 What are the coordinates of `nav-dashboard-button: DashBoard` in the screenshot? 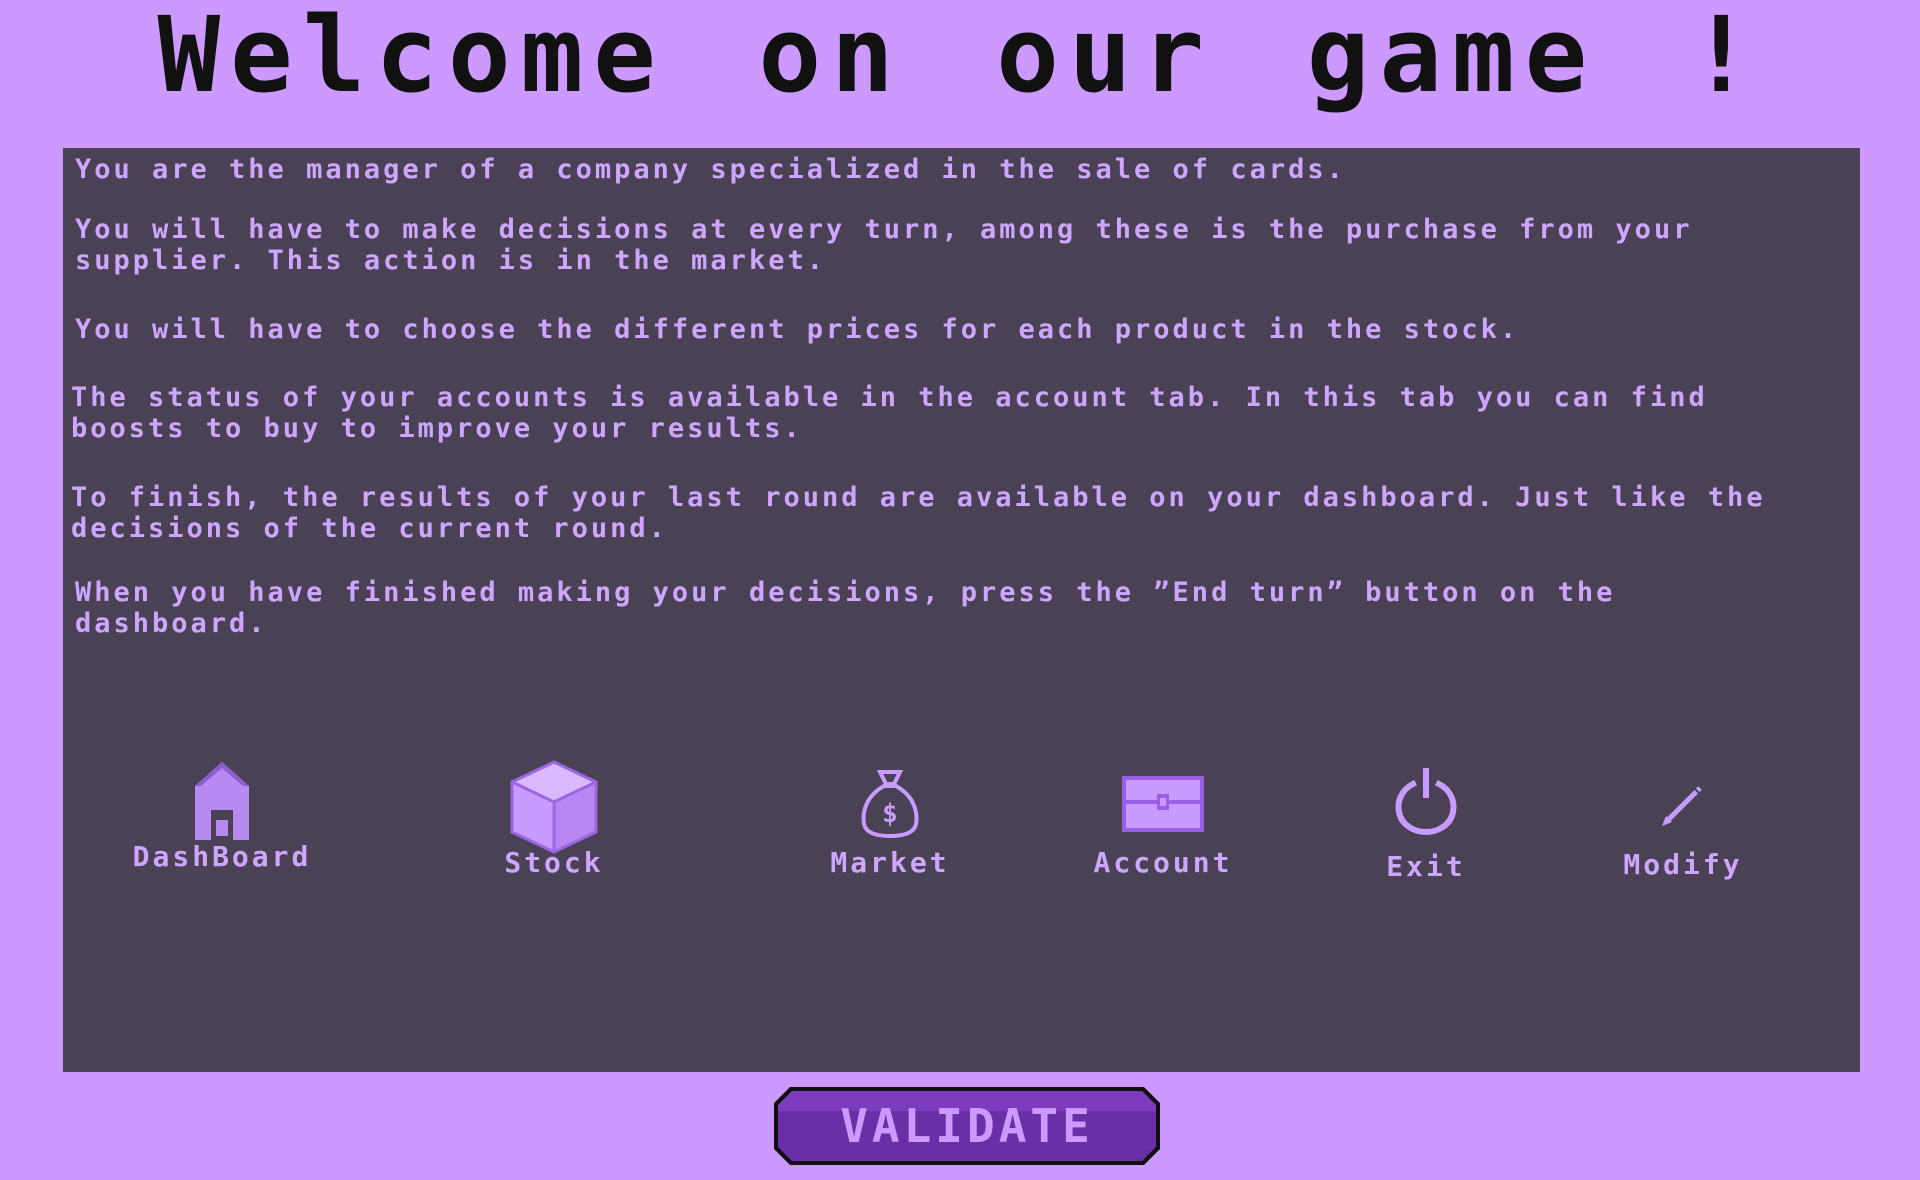 It's located at (222, 835).